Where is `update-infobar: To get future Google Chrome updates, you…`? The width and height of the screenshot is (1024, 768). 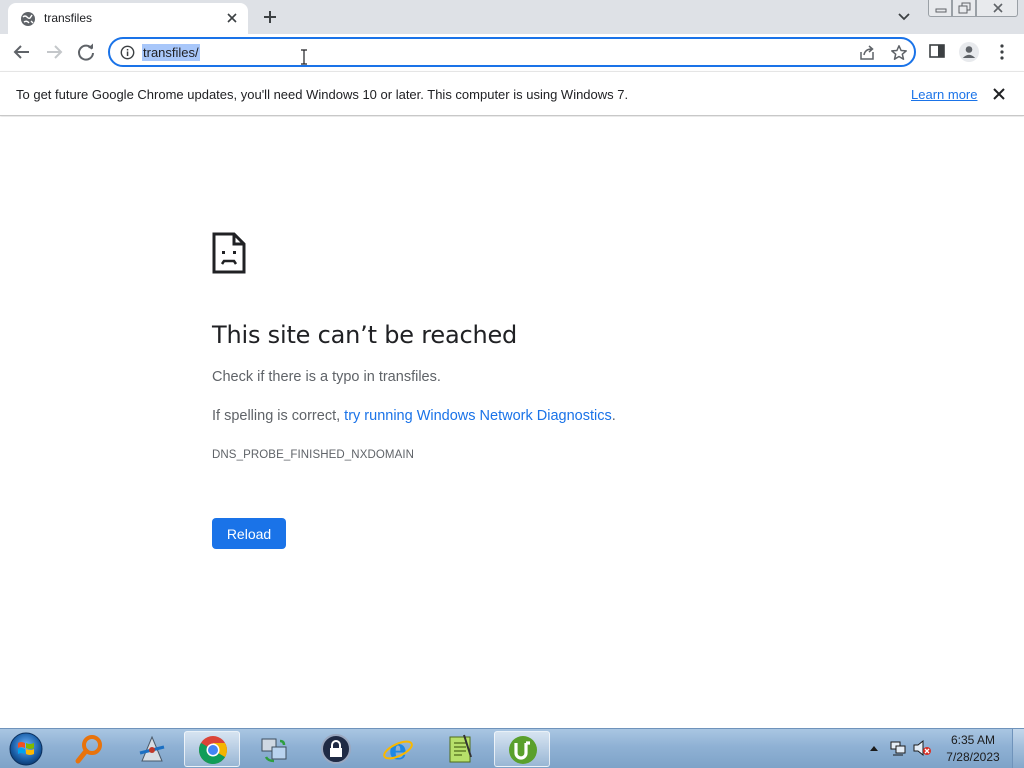 update-infobar: To get future Google Chrome updates, you… is located at coordinates (512, 93).